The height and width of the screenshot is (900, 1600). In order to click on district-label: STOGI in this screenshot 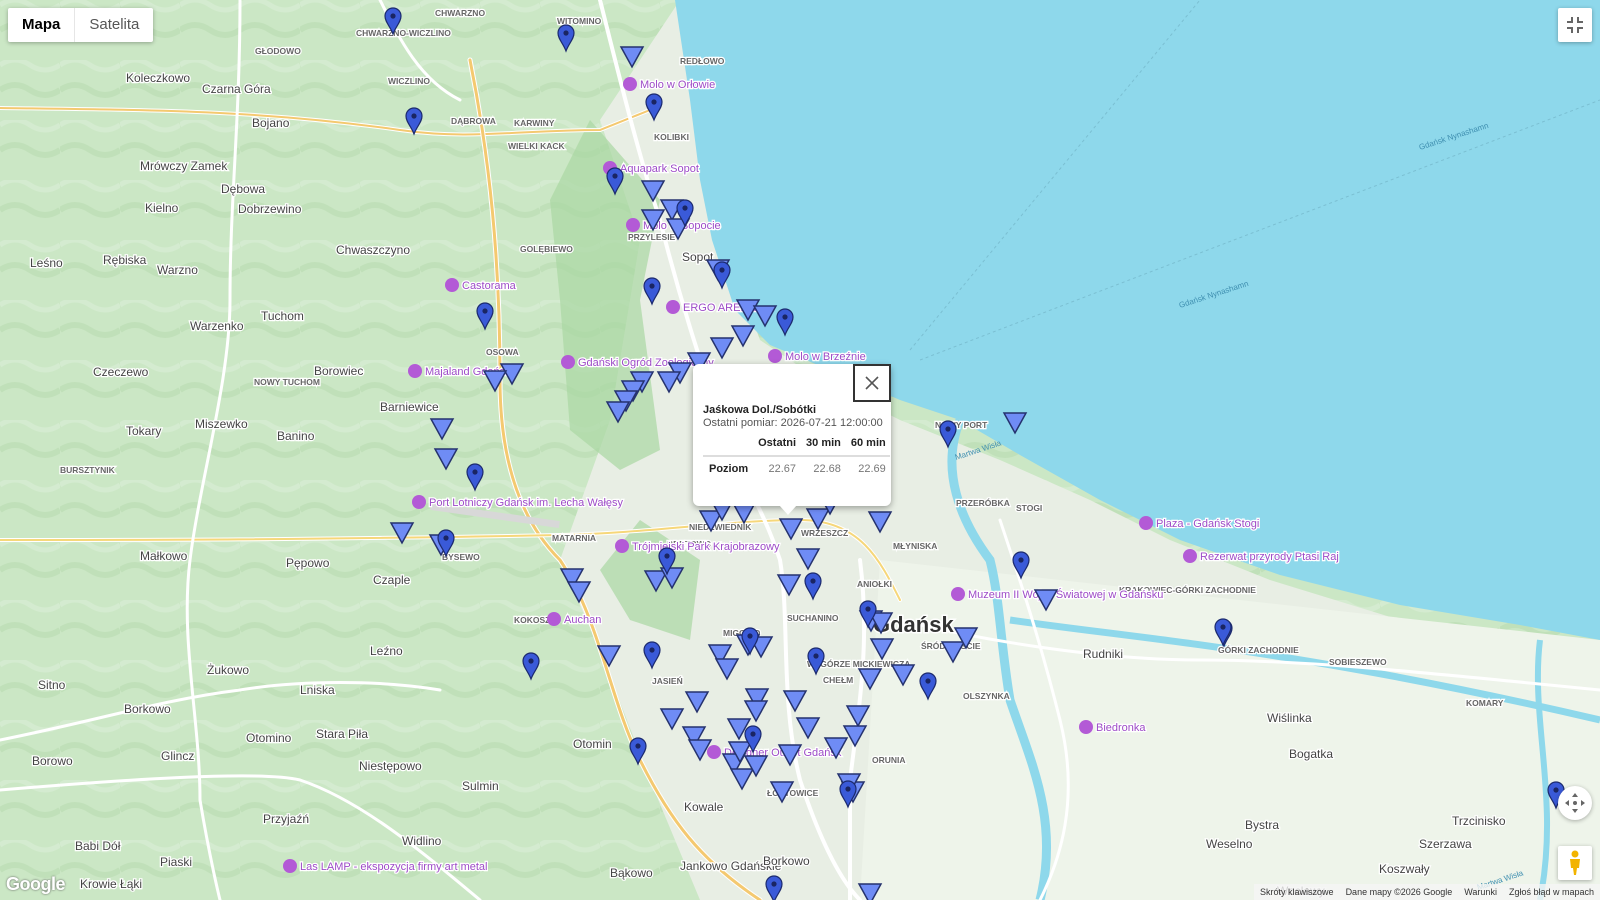, I will do `click(1029, 508)`.